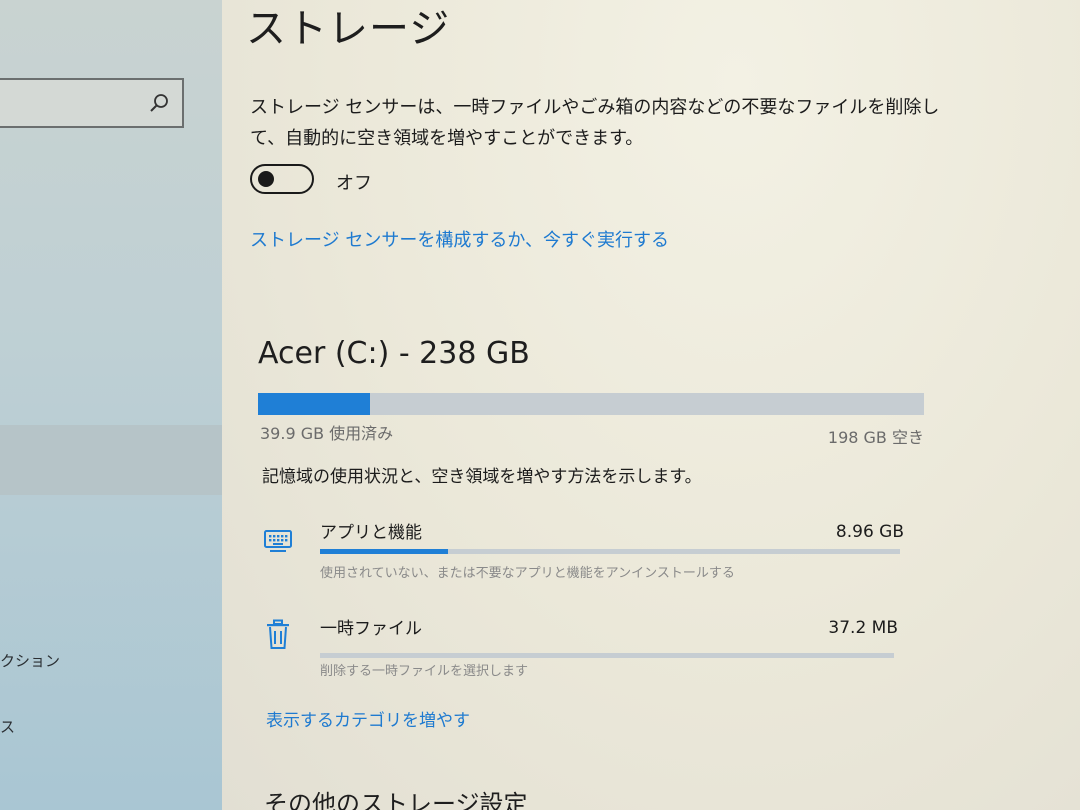  I want to click on keyboard-icon, so click(278, 541).